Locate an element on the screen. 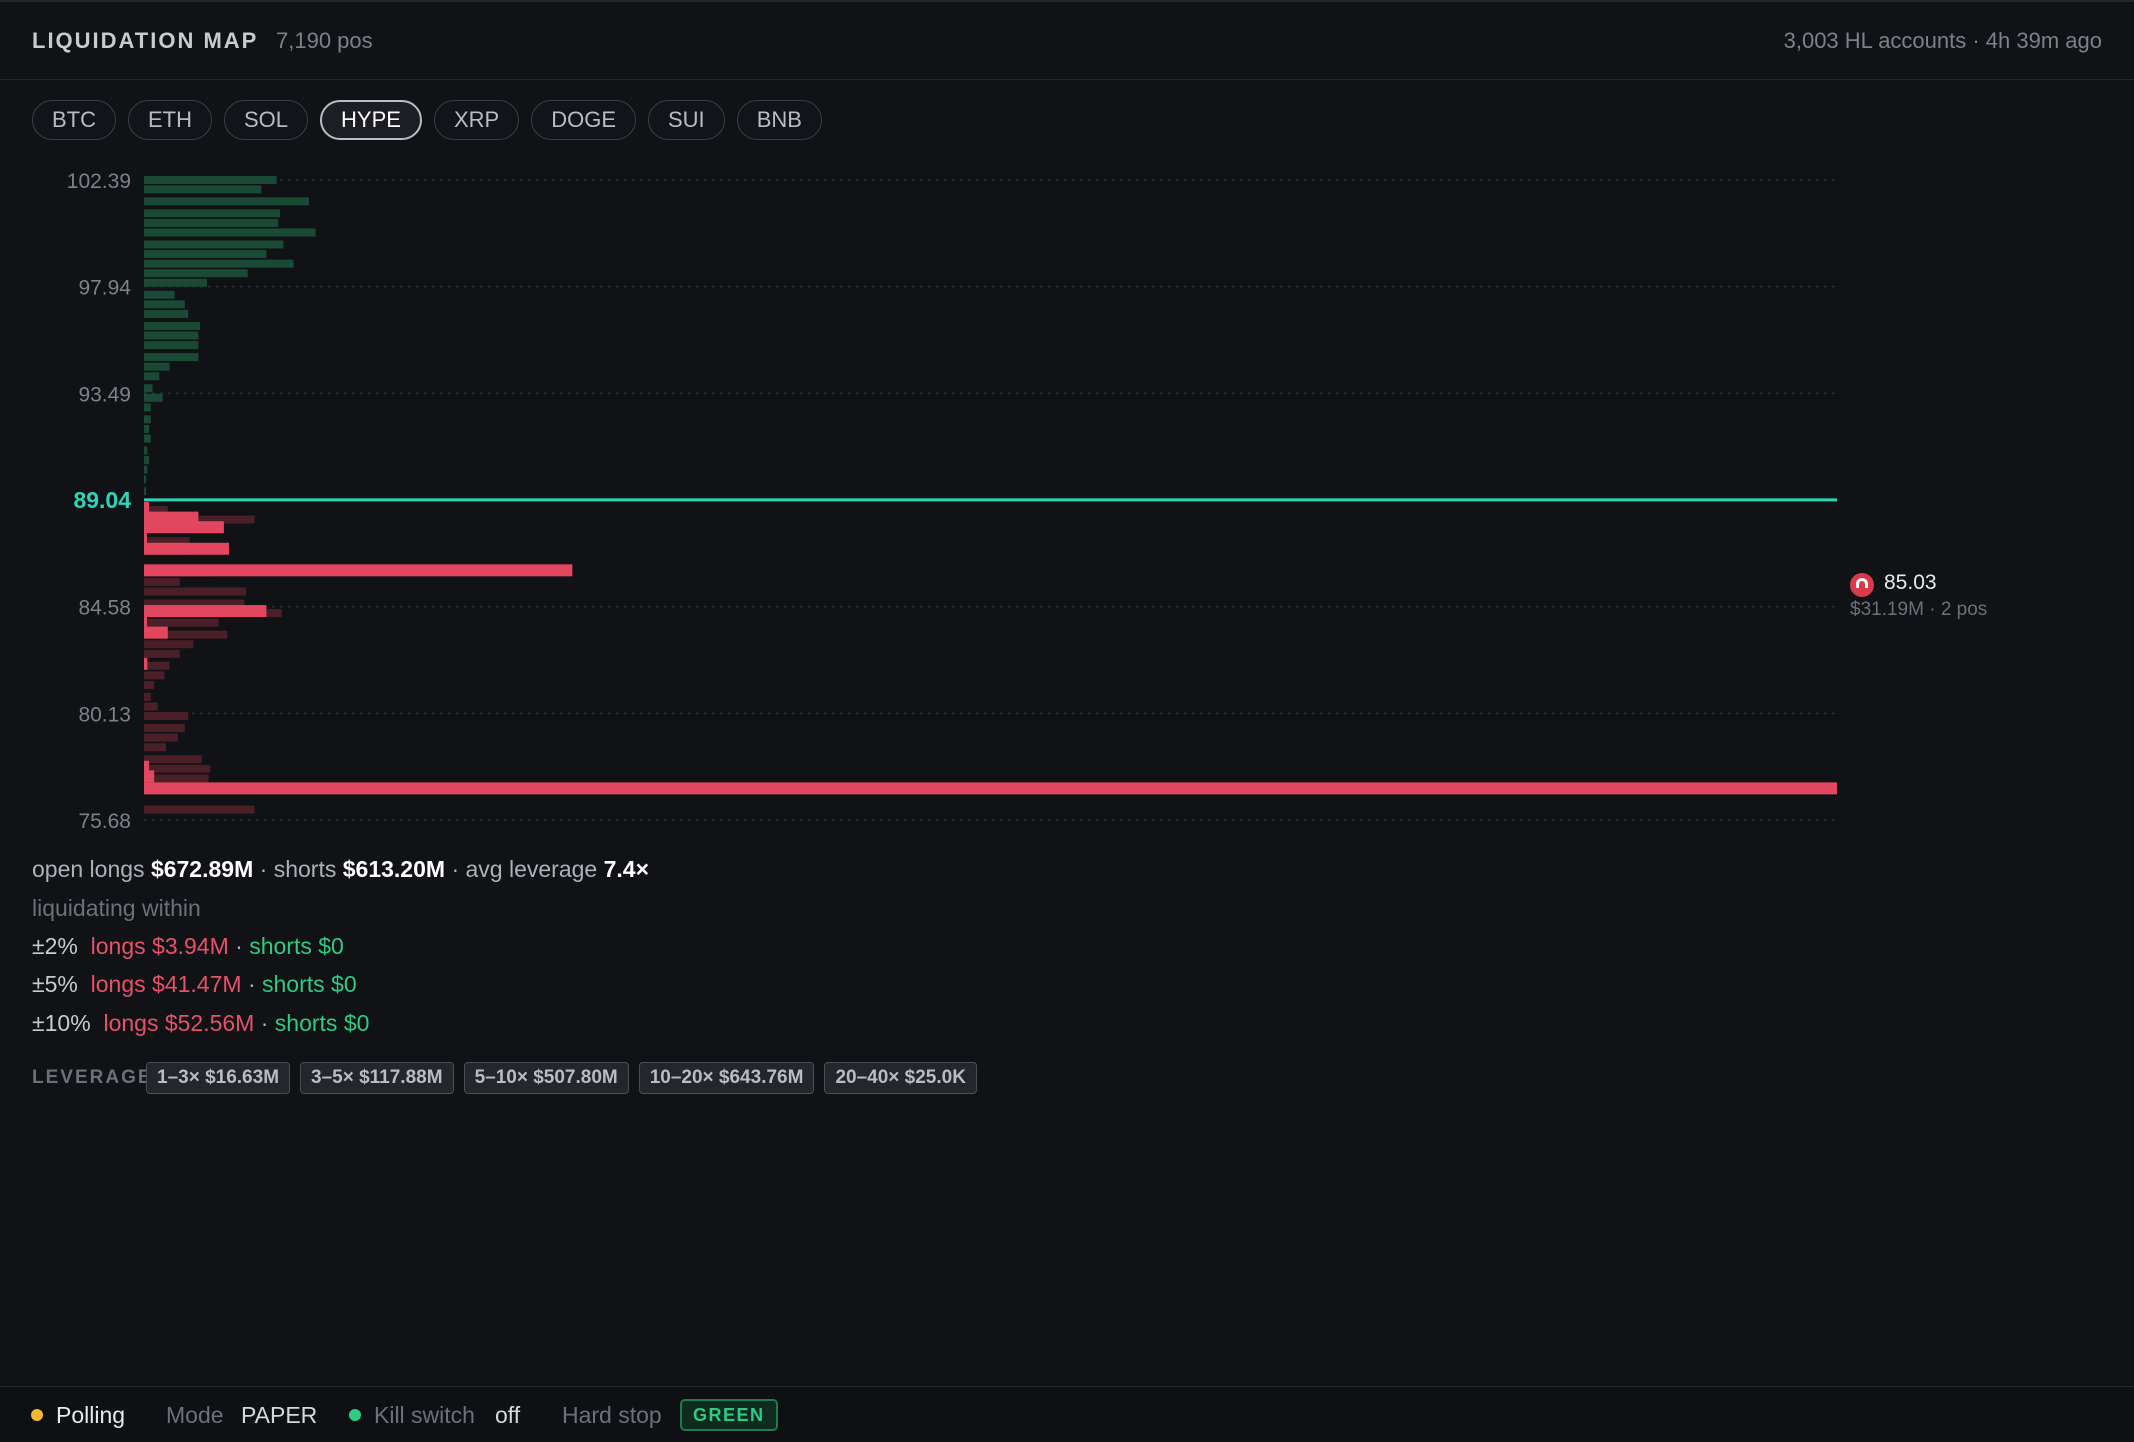 The width and height of the screenshot is (2134, 1442). tab-btc: BTC is located at coordinates (74, 120).